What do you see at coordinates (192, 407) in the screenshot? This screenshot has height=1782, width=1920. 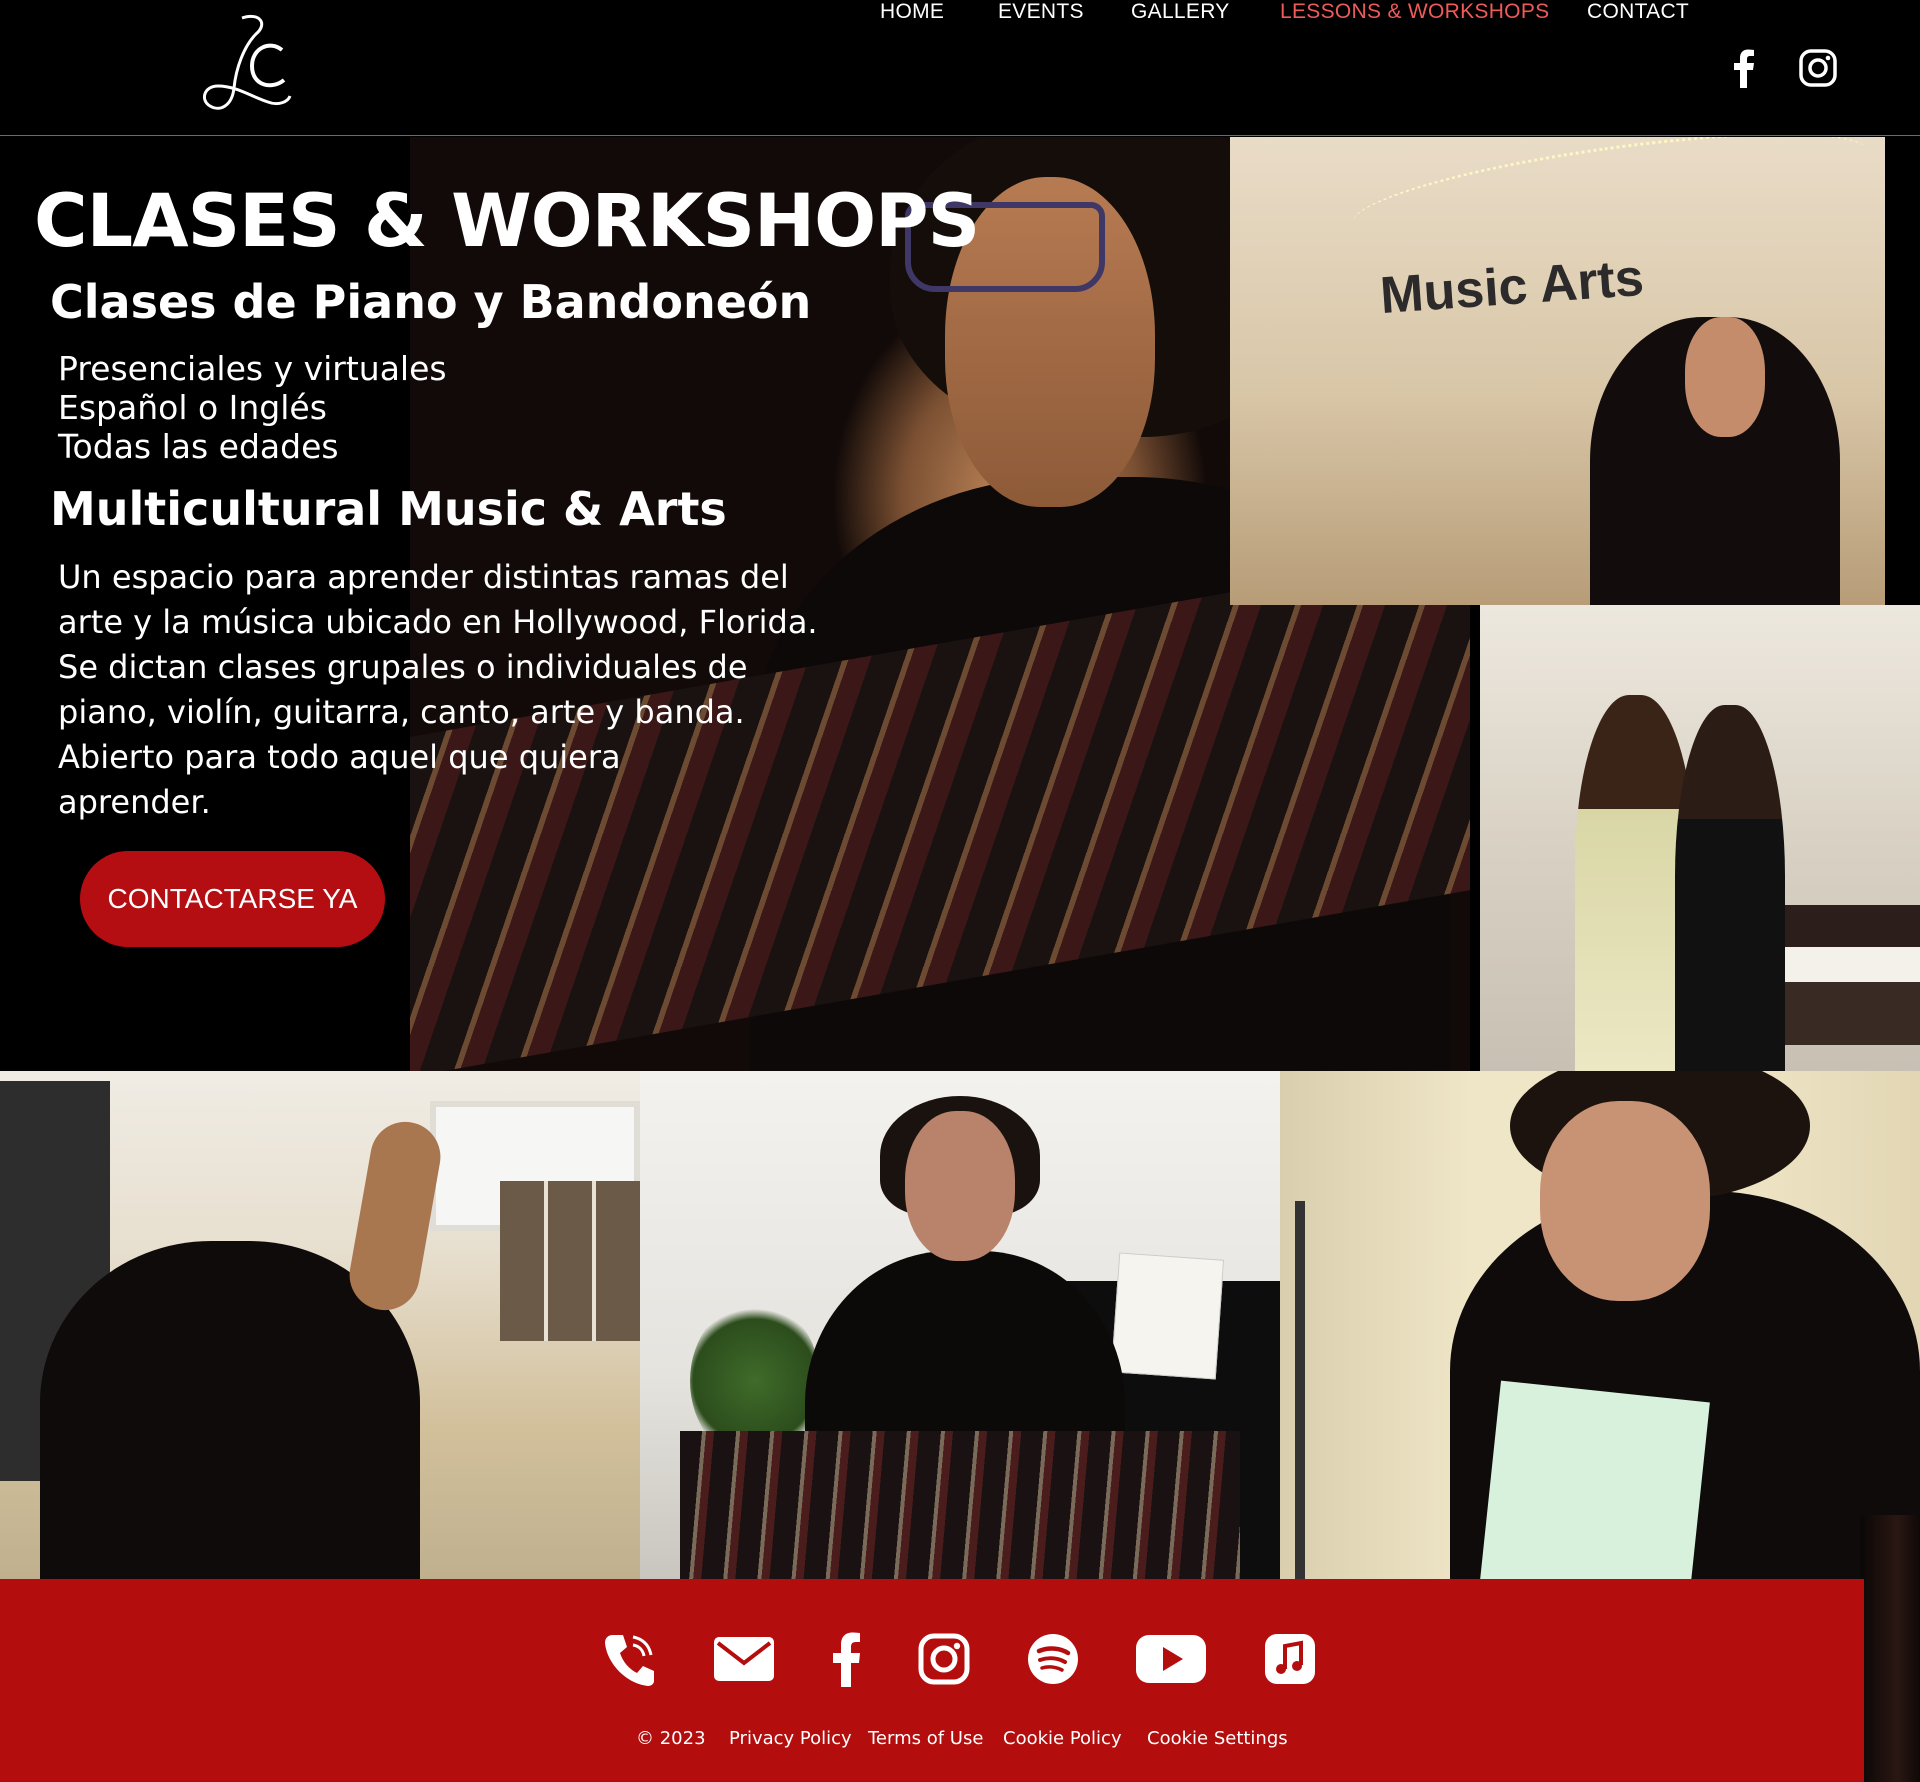 I see `list-item: Español o Inglés` at bounding box center [192, 407].